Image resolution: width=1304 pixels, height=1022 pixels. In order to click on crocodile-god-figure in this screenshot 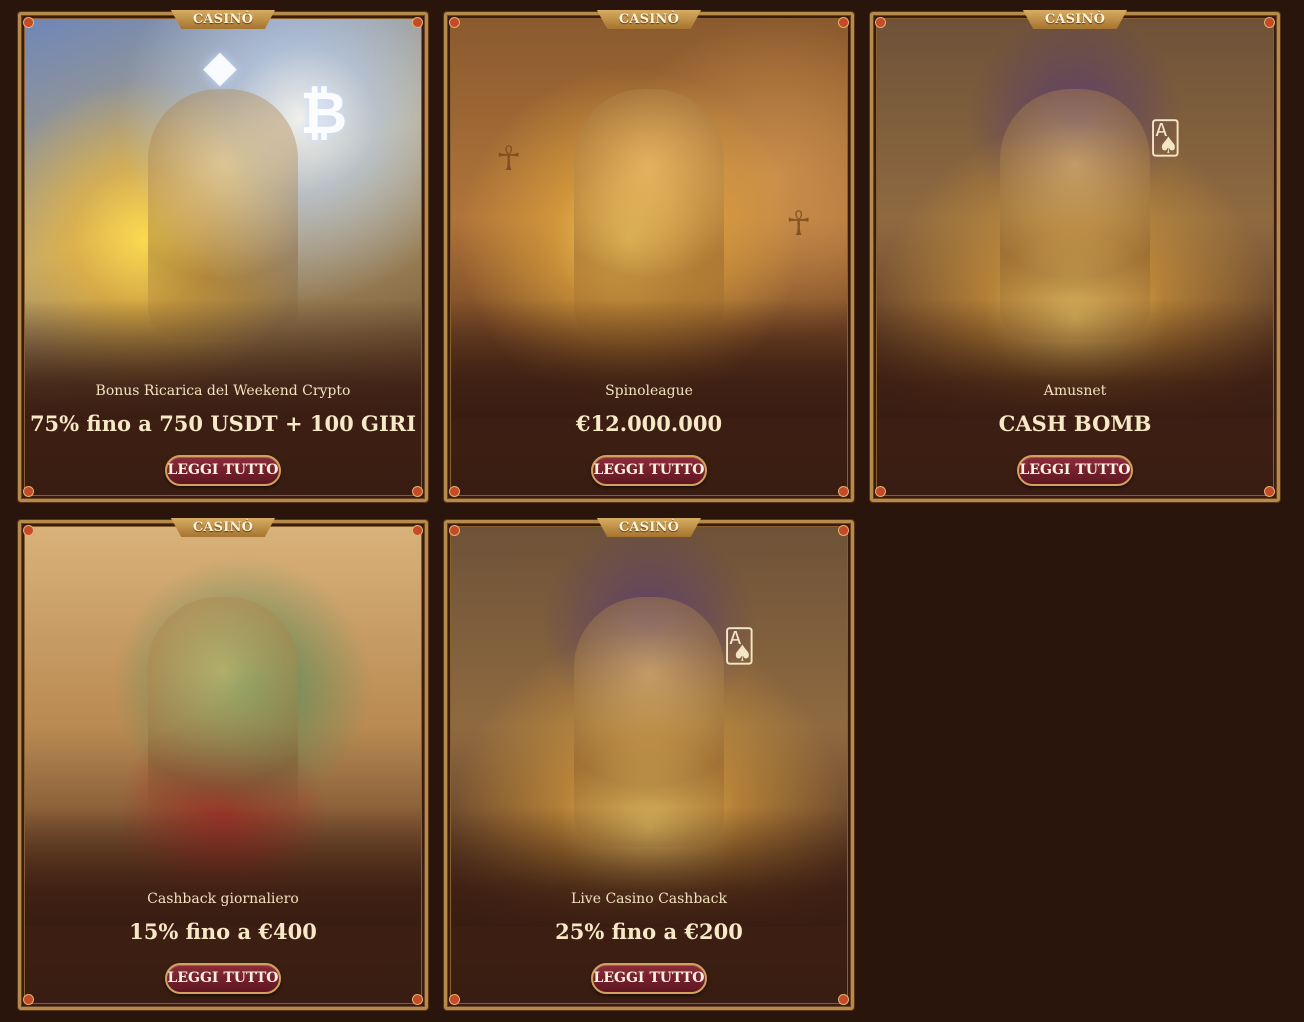, I will do `click(223, 722)`.